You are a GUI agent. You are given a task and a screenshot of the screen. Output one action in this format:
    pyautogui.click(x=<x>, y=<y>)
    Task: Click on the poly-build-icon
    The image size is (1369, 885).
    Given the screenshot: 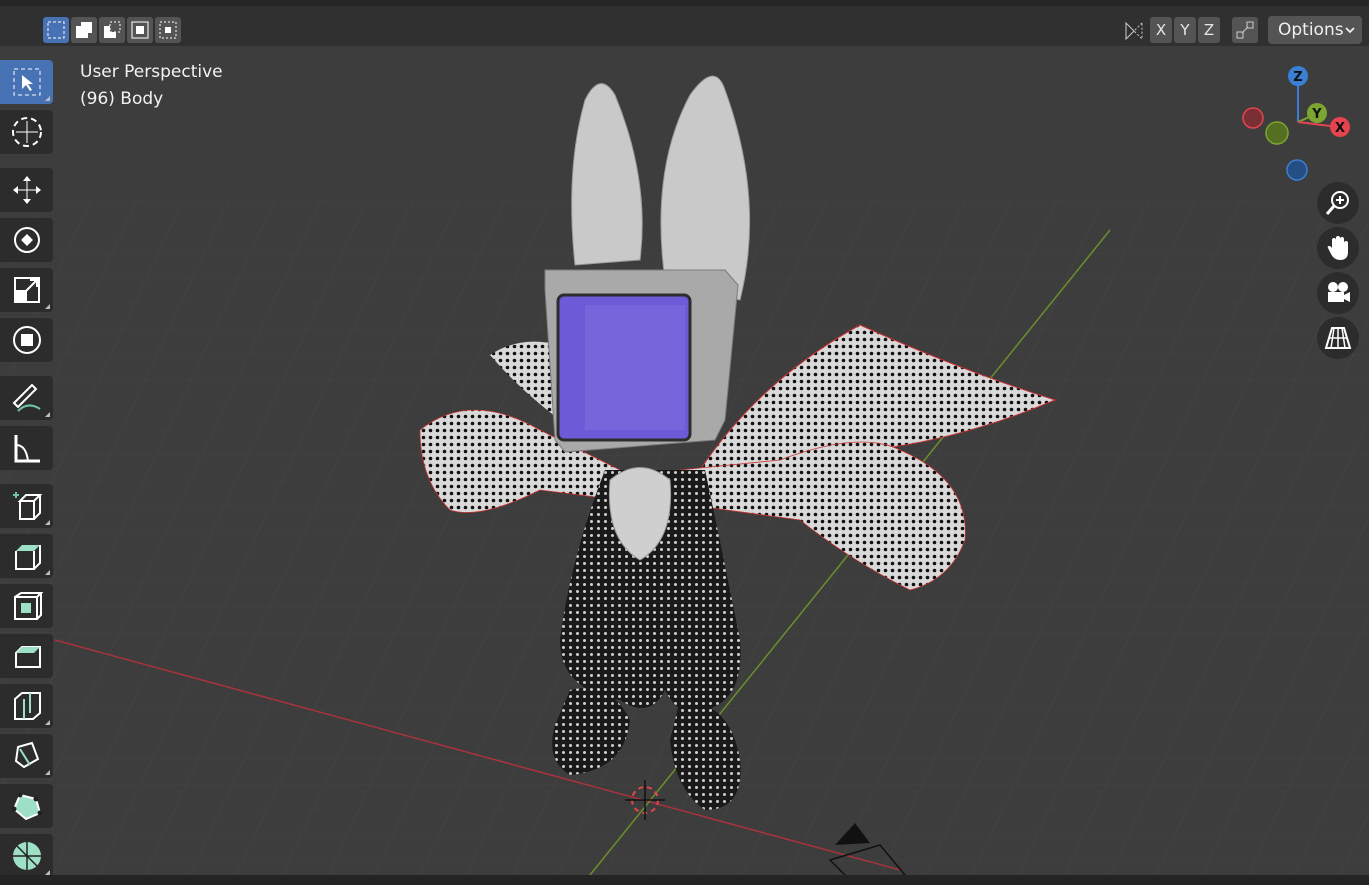 What is the action you would take?
    pyautogui.click(x=26, y=806)
    